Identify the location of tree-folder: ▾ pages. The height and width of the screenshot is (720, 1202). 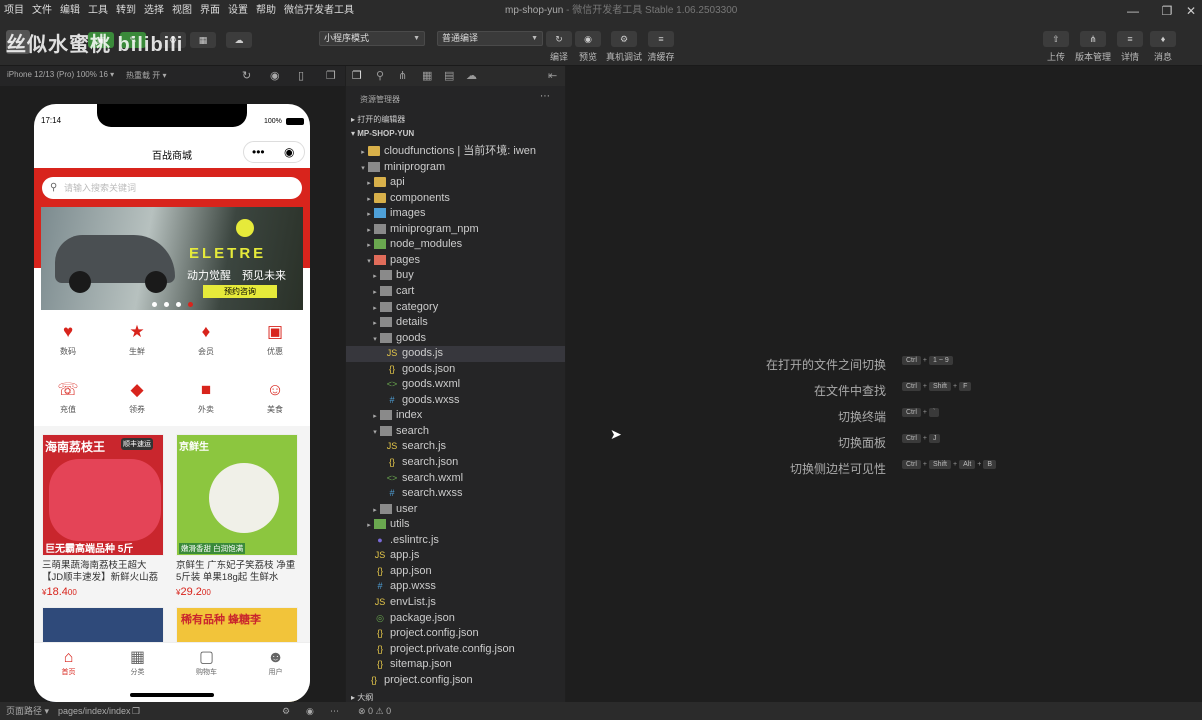
(455, 261).